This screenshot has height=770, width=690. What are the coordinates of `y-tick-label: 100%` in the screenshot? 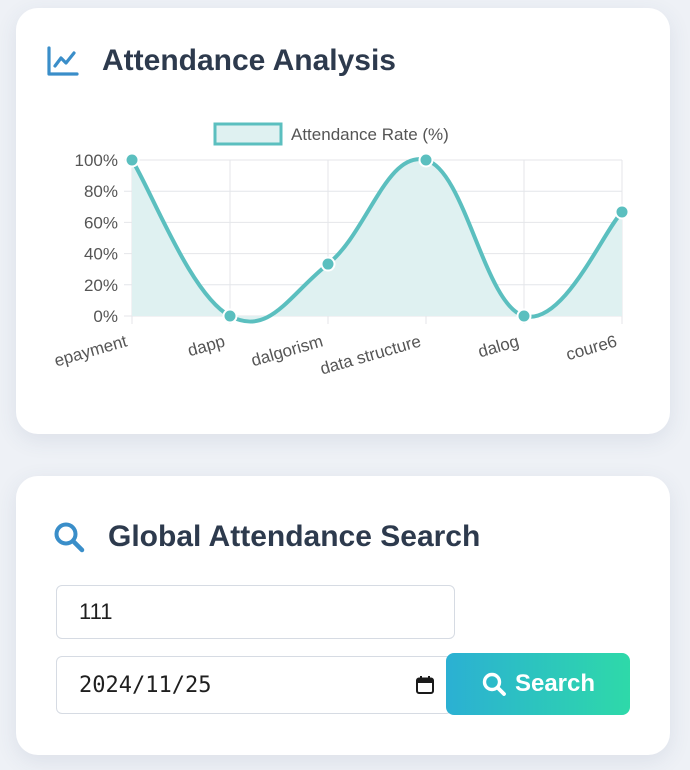 It's located at (96, 160).